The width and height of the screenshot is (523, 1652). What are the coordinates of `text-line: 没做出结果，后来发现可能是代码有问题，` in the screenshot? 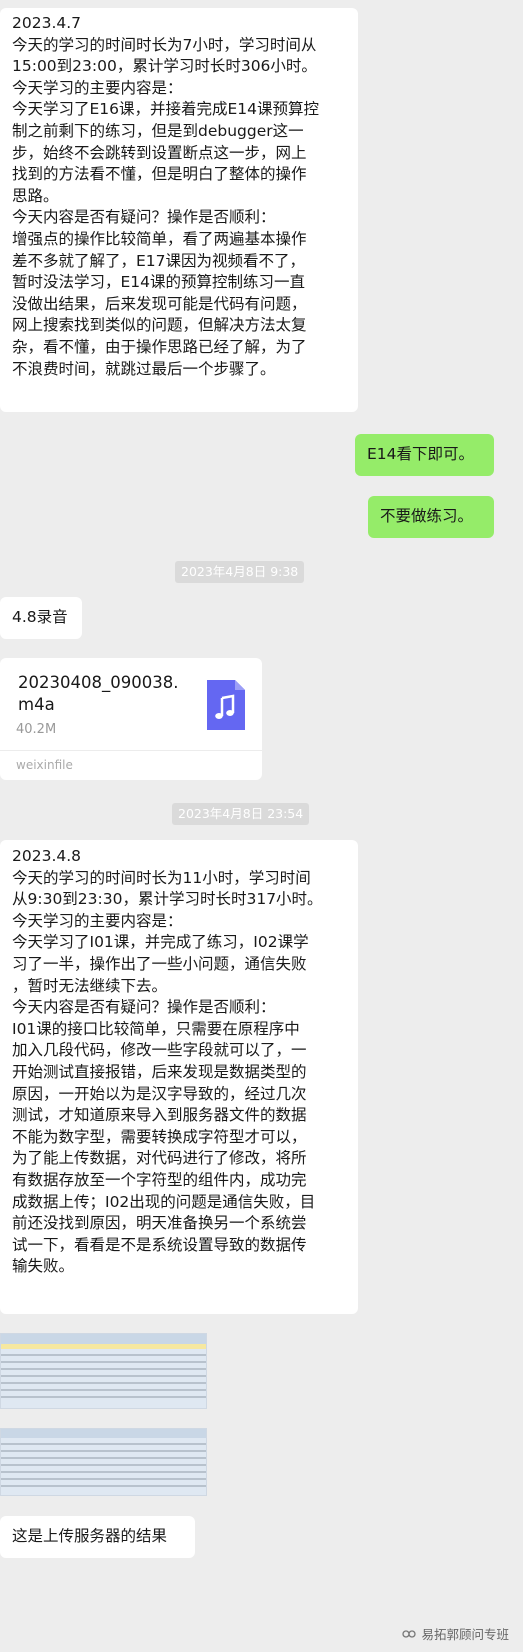 It's located at (159, 303).